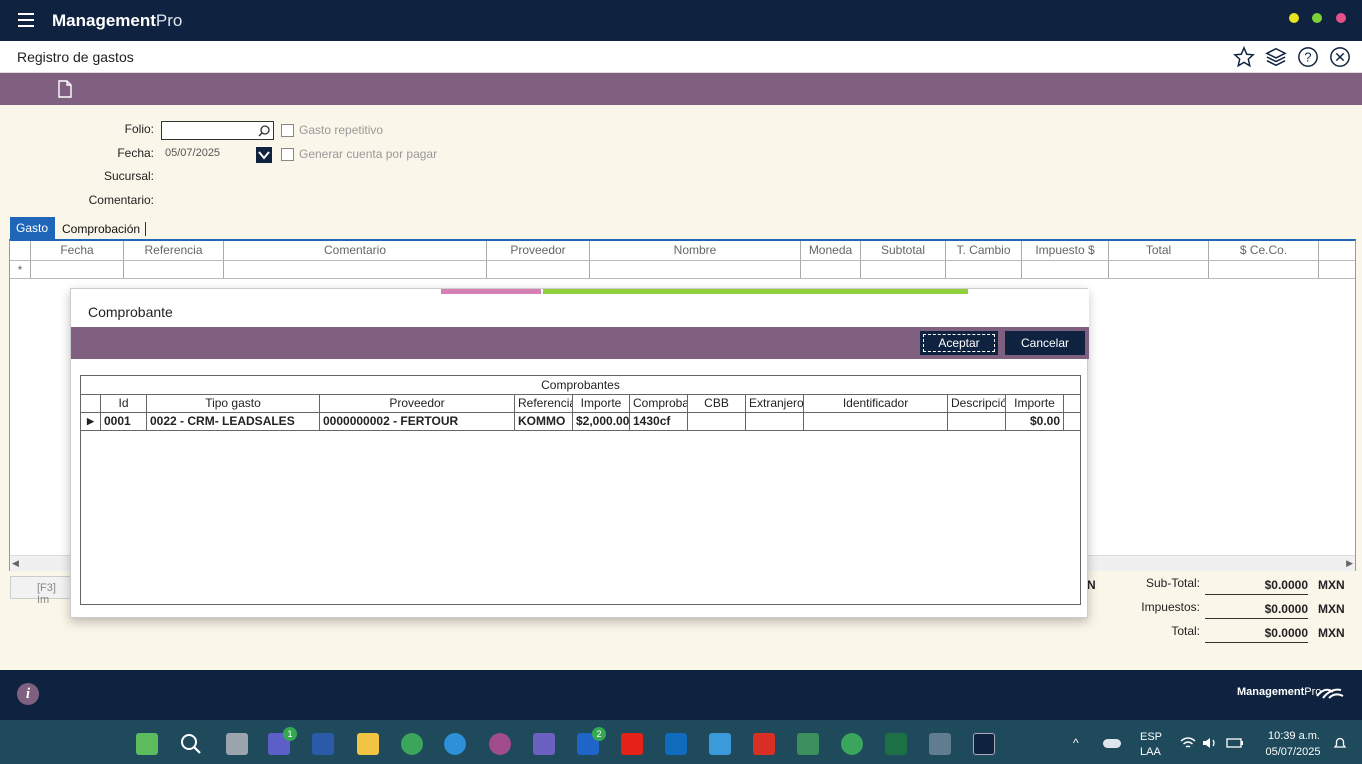 The height and width of the screenshot is (764, 1362). What do you see at coordinates (1151, 737) in the screenshot?
I see `language-indicator: ESP` at bounding box center [1151, 737].